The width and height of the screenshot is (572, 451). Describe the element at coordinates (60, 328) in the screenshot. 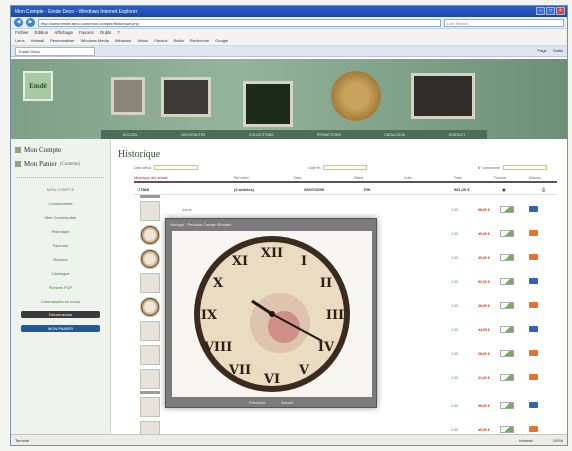

I see `cart-button: MON PANIER` at that location.